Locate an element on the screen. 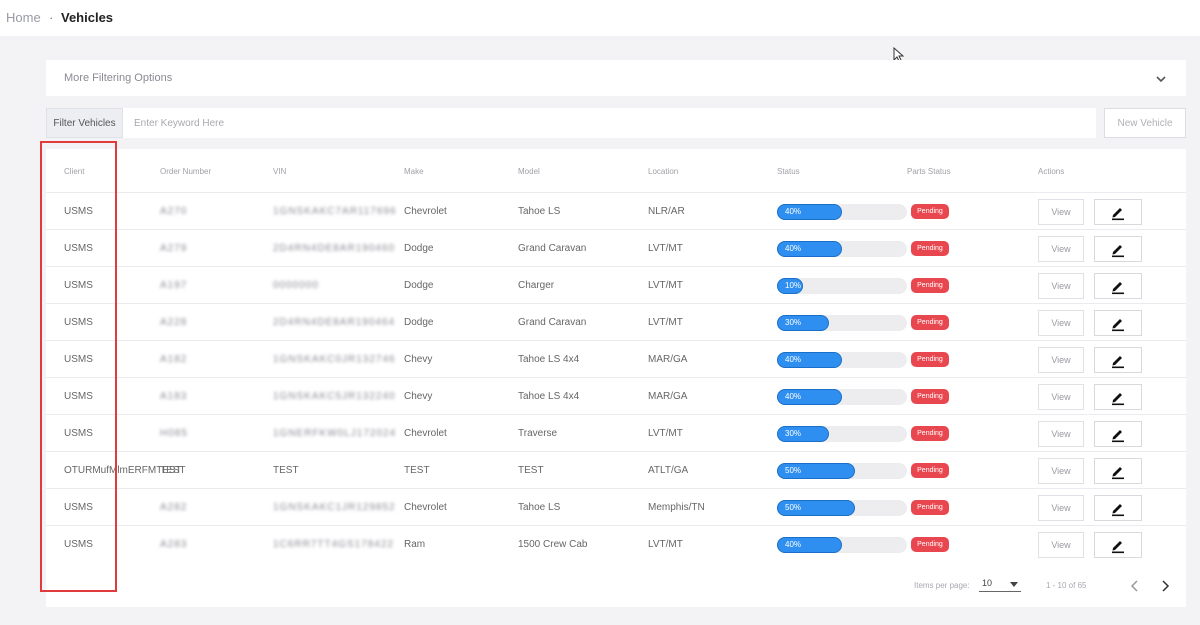 The image size is (1200, 625). cell-order-number: A283 is located at coordinates (174, 544).